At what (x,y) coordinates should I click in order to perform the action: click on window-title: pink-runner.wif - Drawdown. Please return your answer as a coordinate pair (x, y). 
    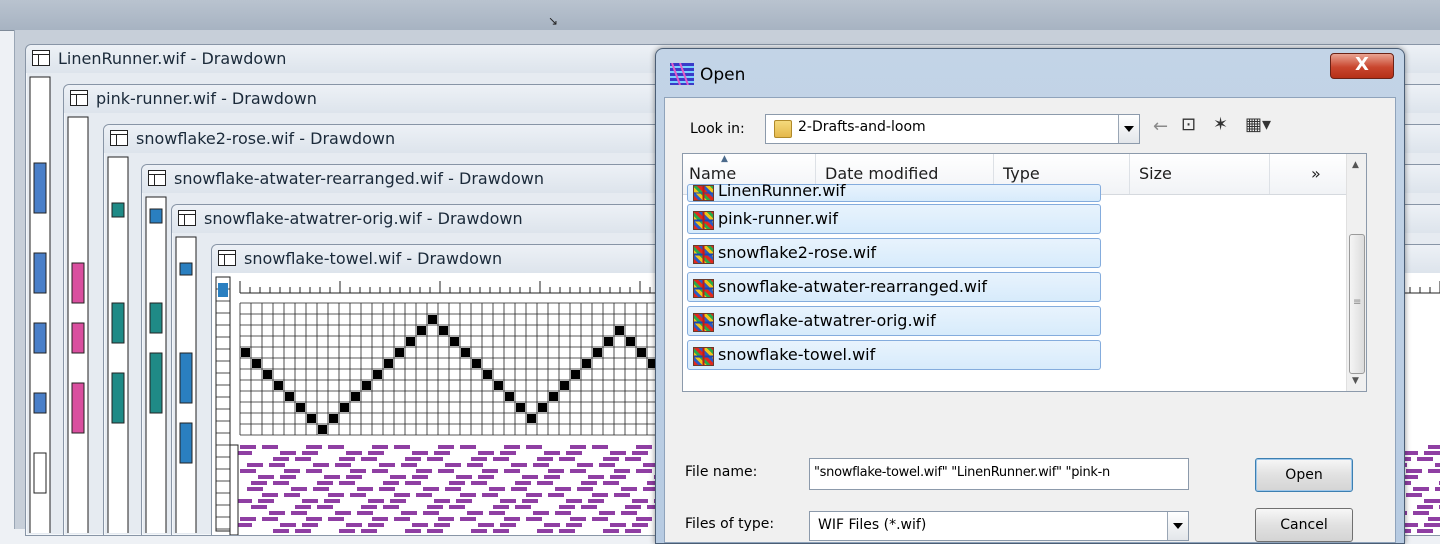
    Looking at the image, I should click on (206, 98).